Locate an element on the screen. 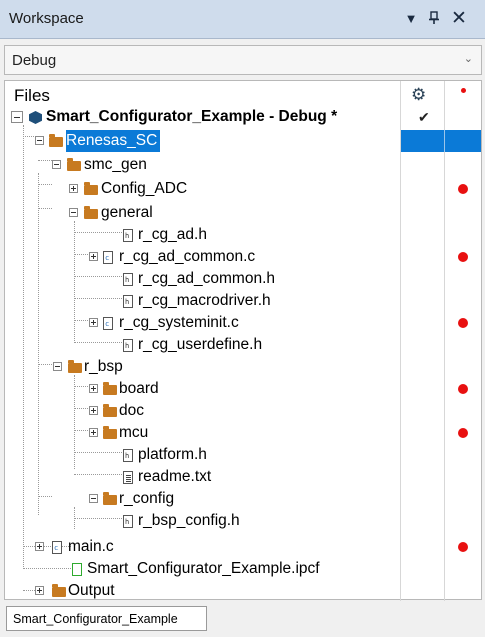 The width and height of the screenshot is (485, 637). pin-icon-graphic is located at coordinates (434, 17).